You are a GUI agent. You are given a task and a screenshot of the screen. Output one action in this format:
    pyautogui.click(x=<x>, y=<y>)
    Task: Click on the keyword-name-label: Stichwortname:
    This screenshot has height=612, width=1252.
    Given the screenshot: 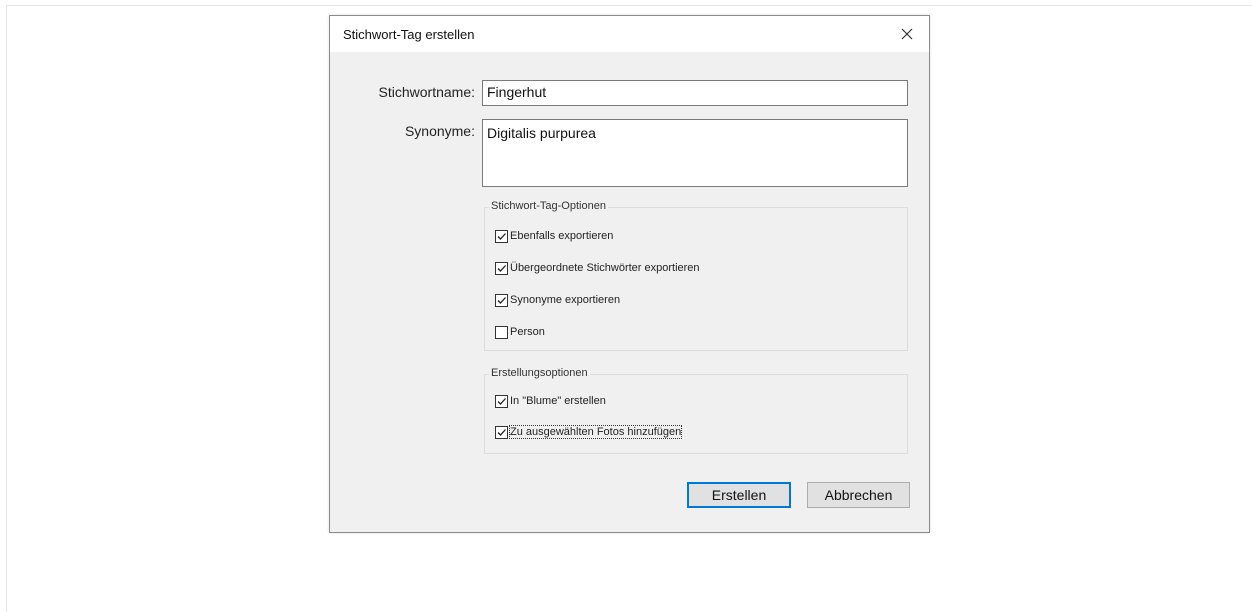 What is the action you would take?
    pyautogui.click(x=426, y=92)
    